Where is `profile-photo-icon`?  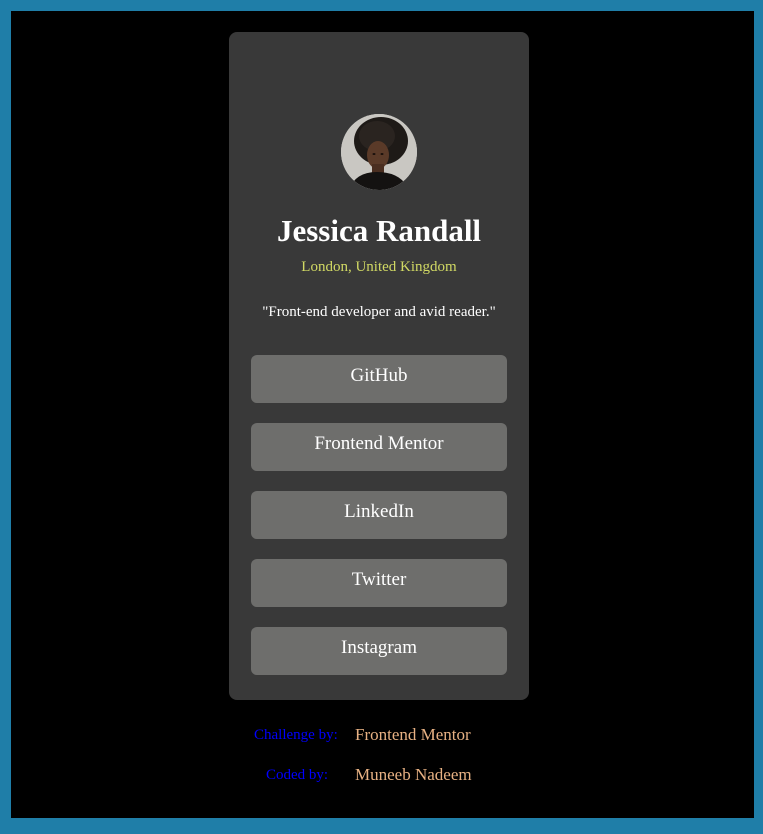 profile-photo-icon is located at coordinates (379, 152).